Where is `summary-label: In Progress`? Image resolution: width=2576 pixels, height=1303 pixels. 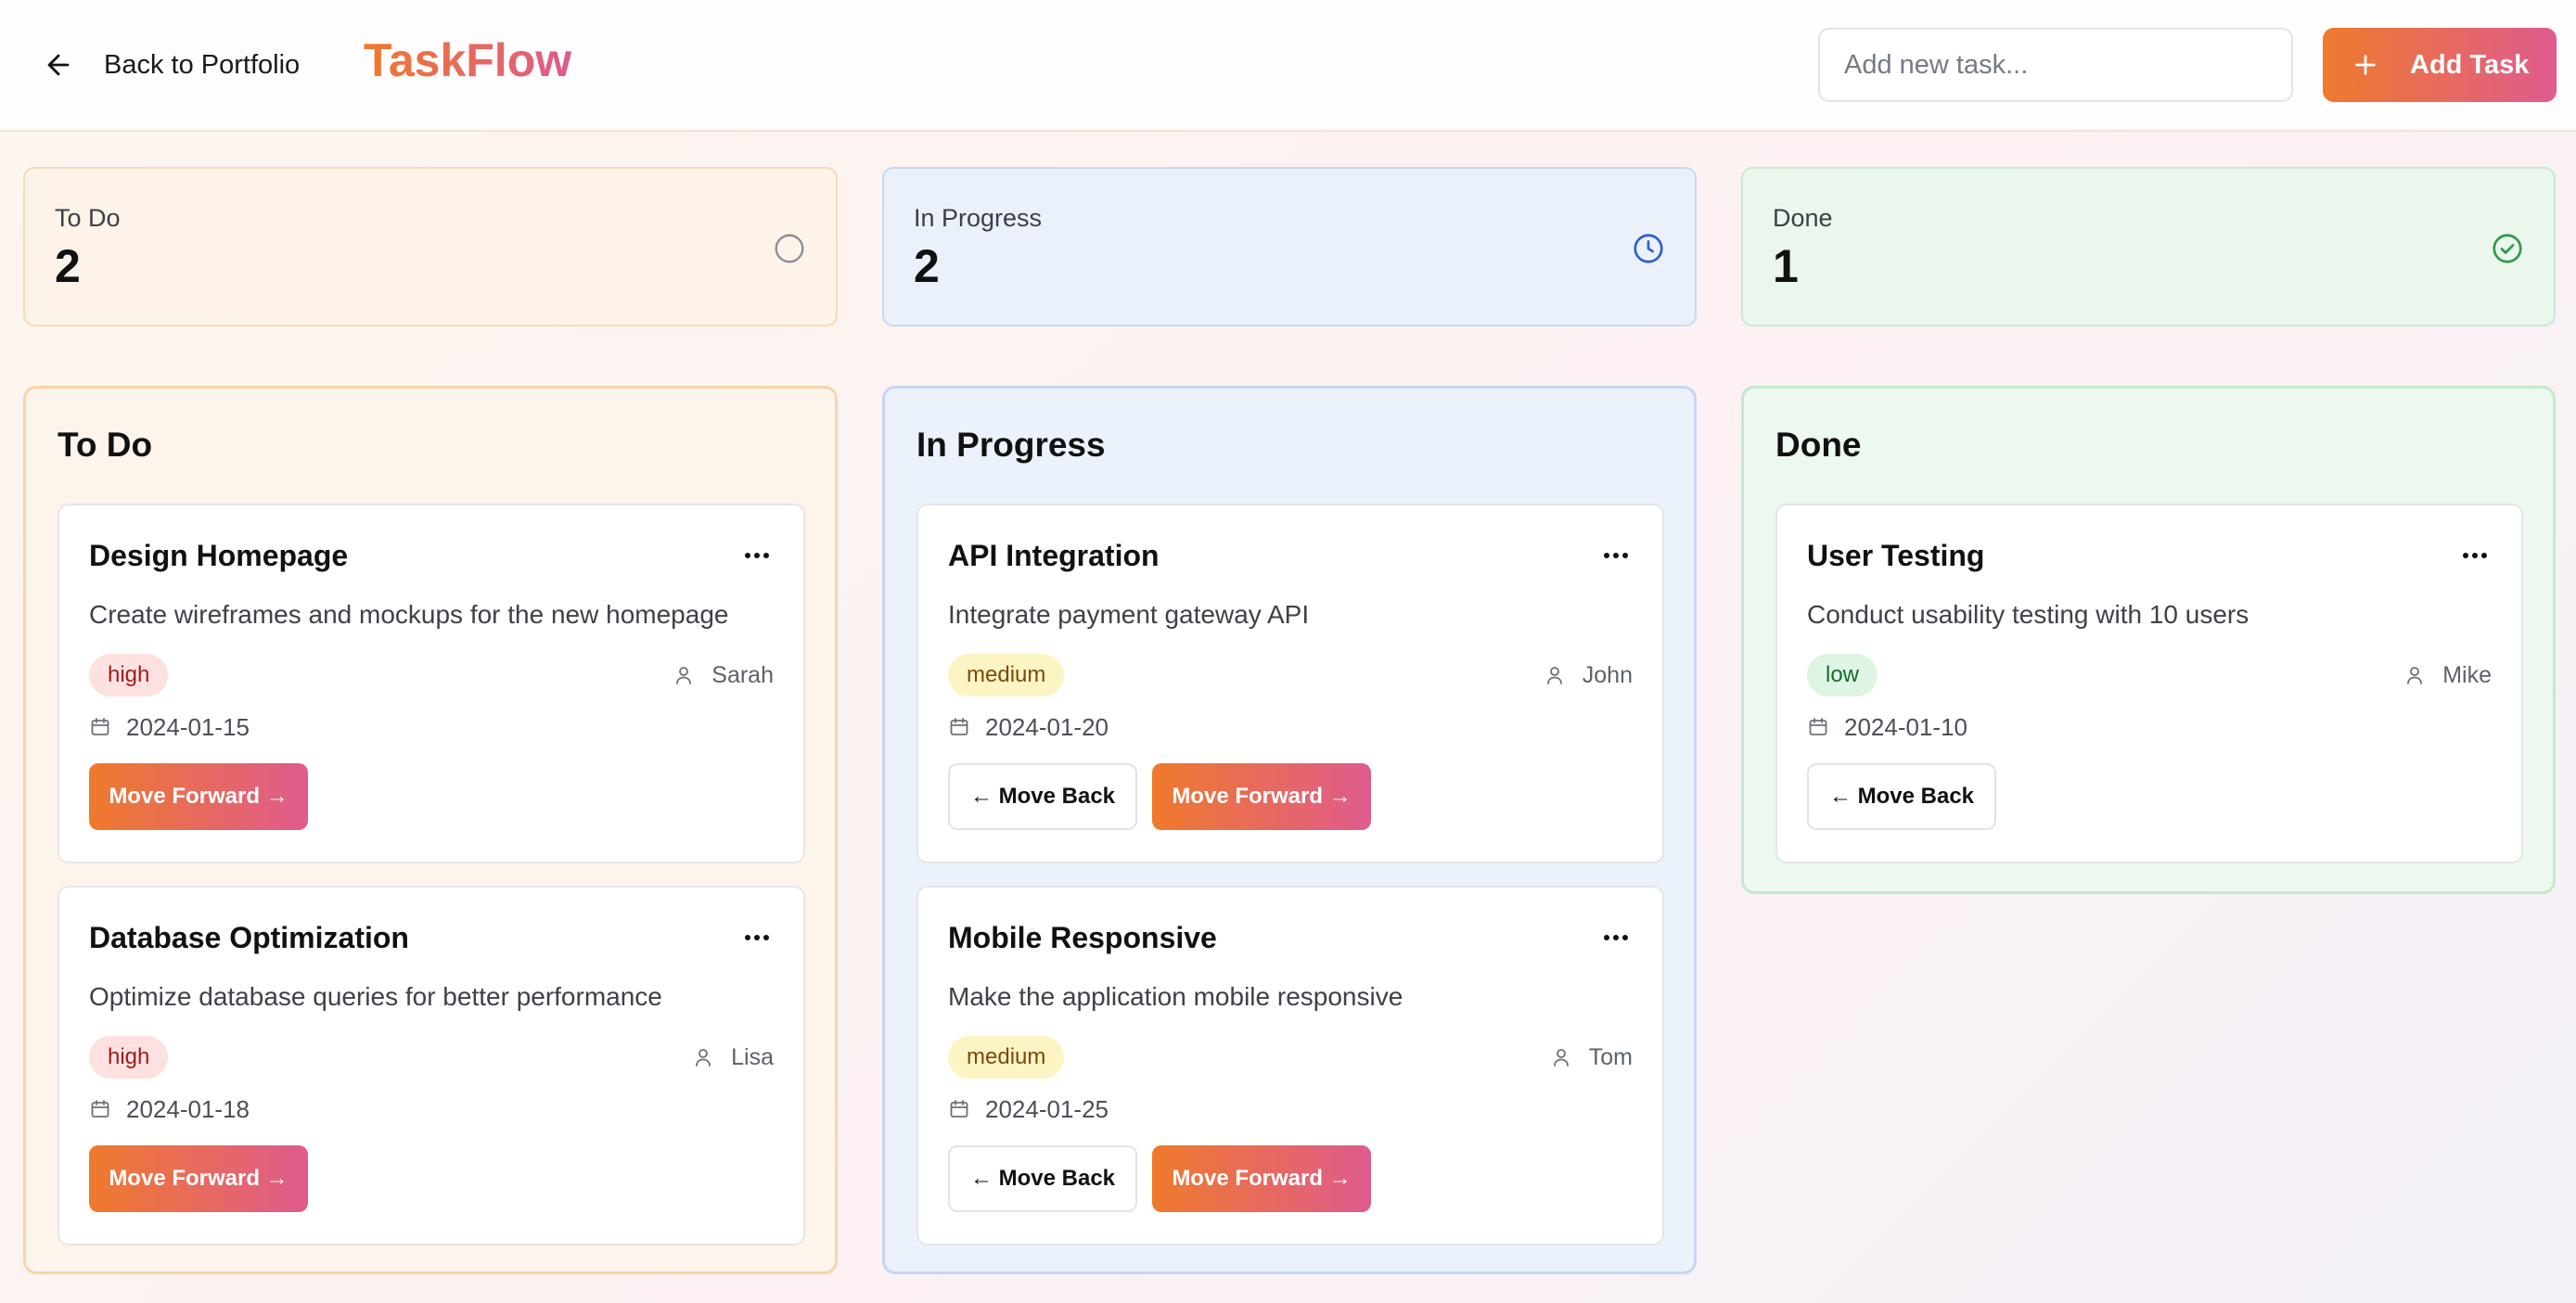 summary-label: In Progress is located at coordinates (978, 218).